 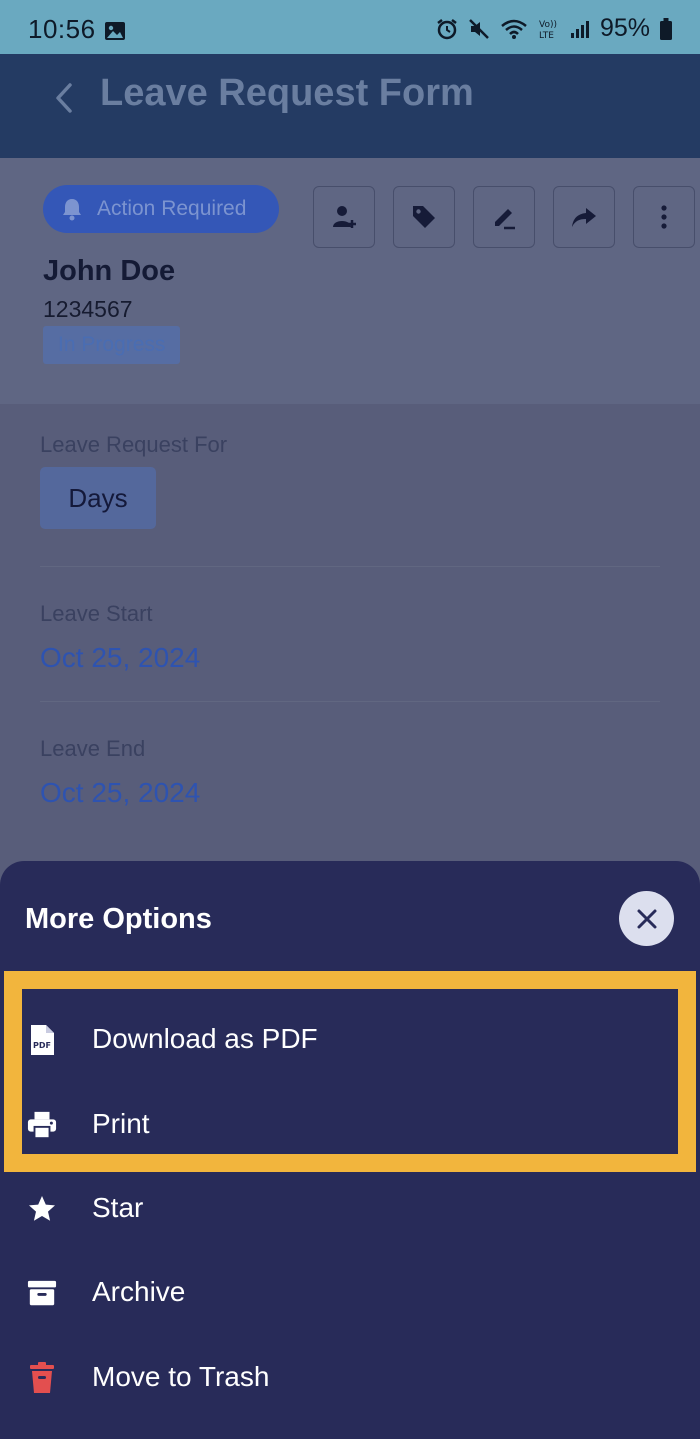 I want to click on print-label: Print, so click(x=121, y=1123).